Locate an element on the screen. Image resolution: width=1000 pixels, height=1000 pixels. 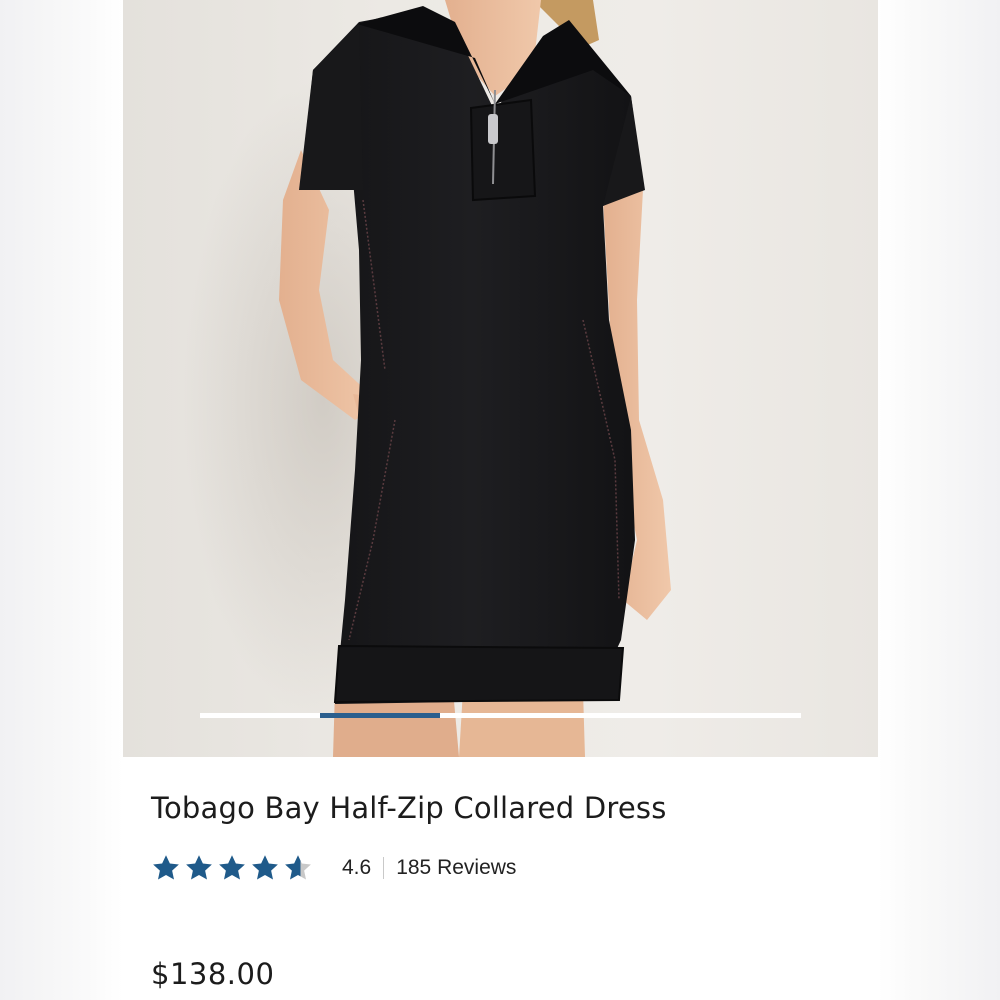
product-price: $138.00 is located at coordinates (213, 974).